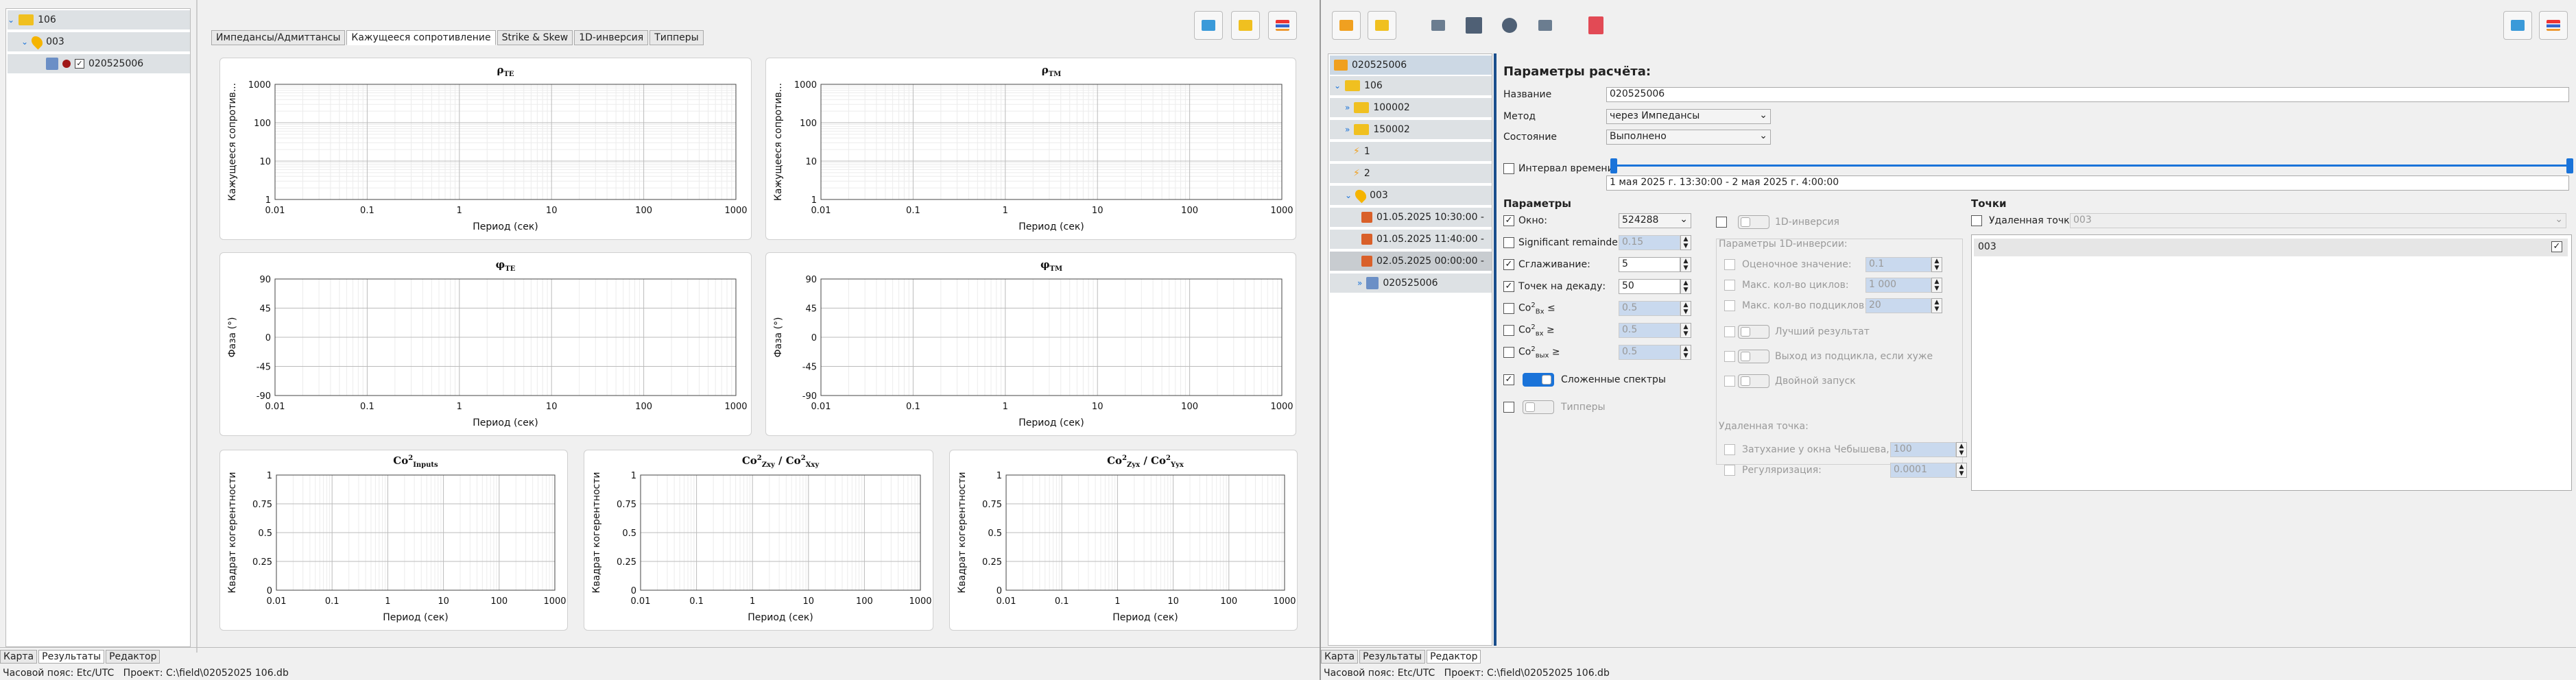 This screenshot has width=2576, height=680. What do you see at coordinates (1649, 286) in the screenshot?
I see `ppd-input: 50` at bounding box center [1649, 286].